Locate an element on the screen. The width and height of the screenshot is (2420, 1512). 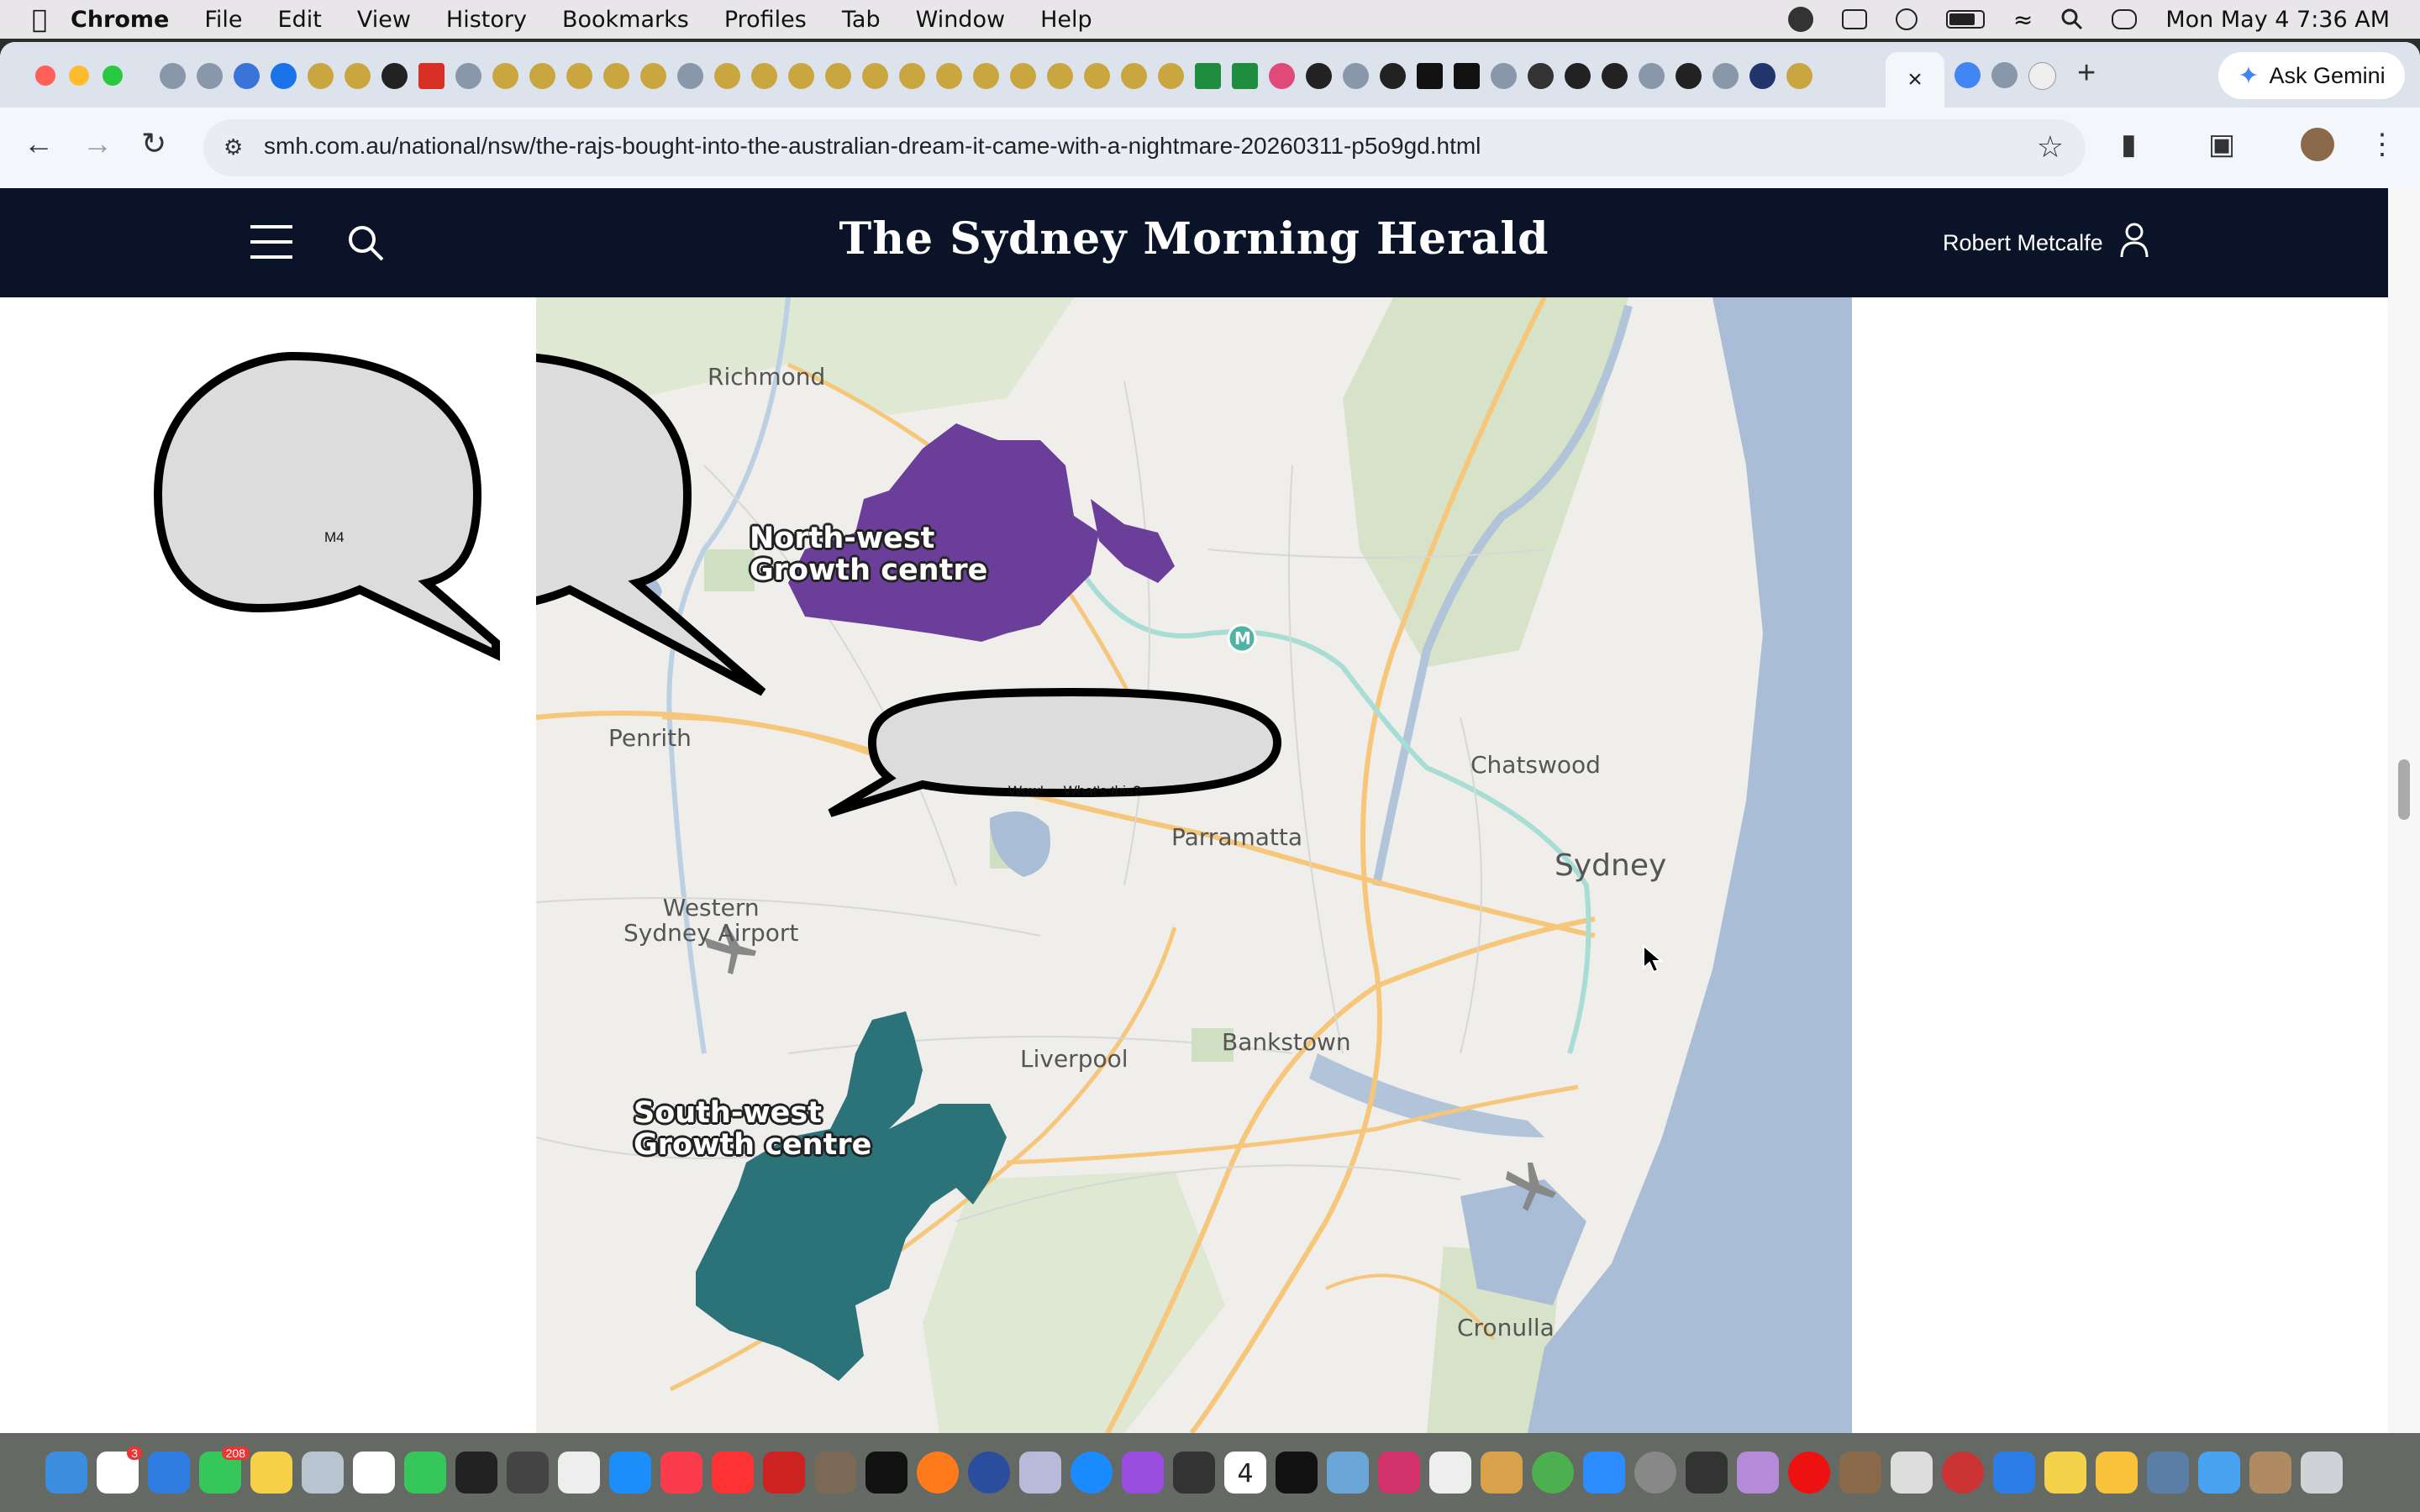
news-icon is located at coordinates (733, 1473).